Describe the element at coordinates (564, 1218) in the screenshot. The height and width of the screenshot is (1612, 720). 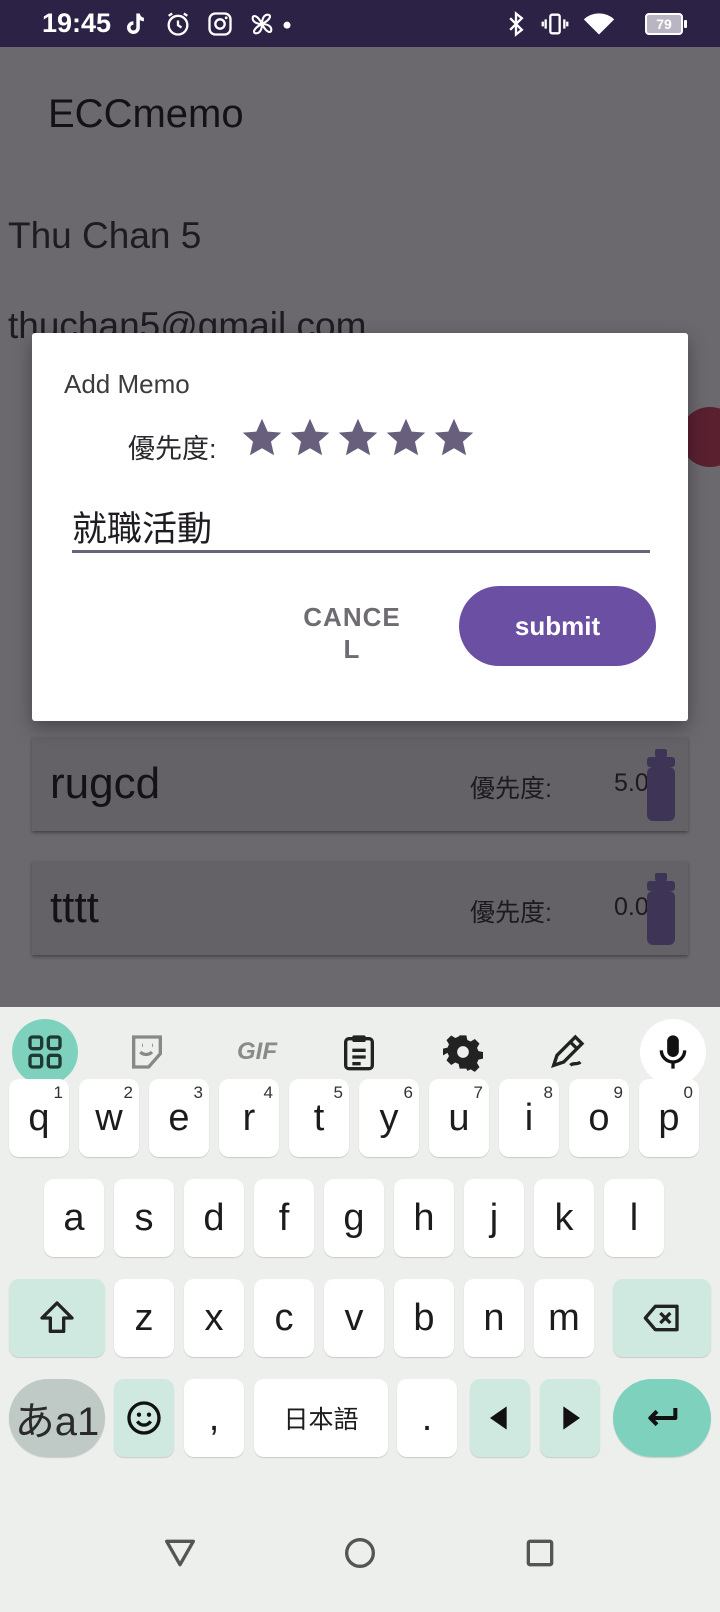
I see `key-k: k` at that location.